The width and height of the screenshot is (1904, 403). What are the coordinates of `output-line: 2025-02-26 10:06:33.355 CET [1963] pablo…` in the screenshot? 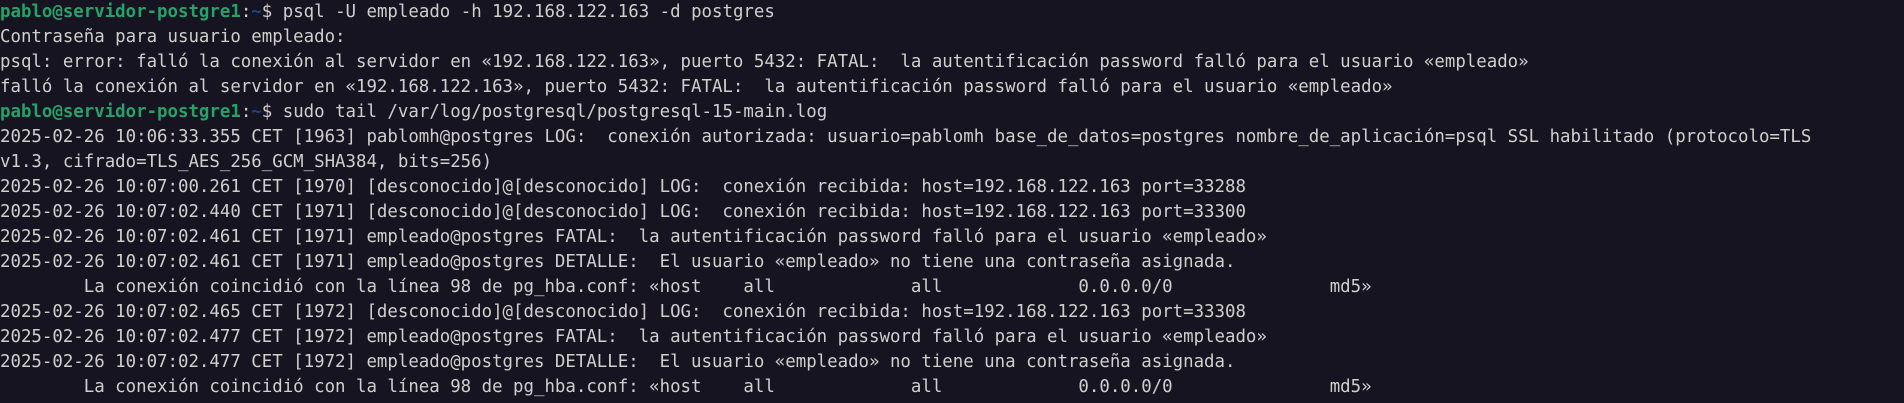 It's located at (906, 137).